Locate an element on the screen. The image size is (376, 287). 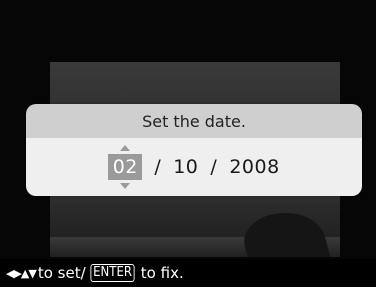
enter-key-badge: ENTER is located at coordinates (112, 273).